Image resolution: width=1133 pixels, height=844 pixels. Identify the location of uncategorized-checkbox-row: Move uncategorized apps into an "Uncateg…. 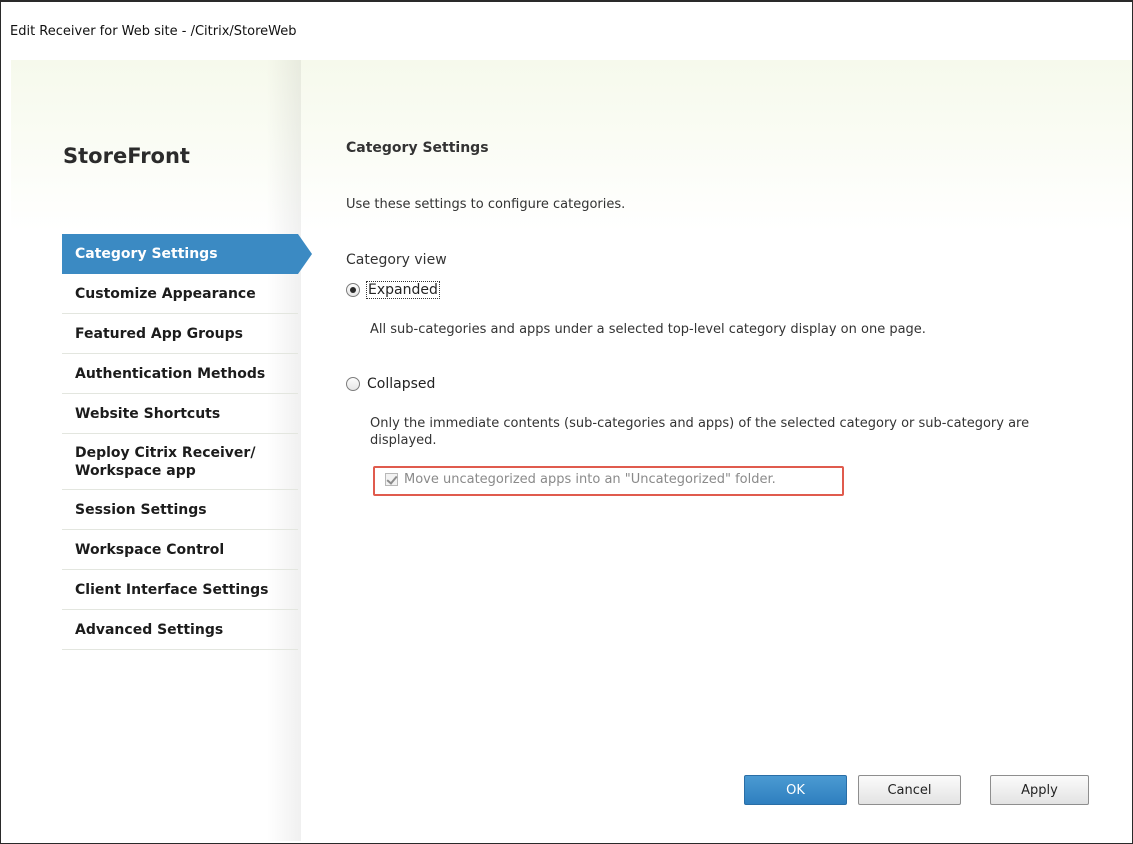
(580, 479).